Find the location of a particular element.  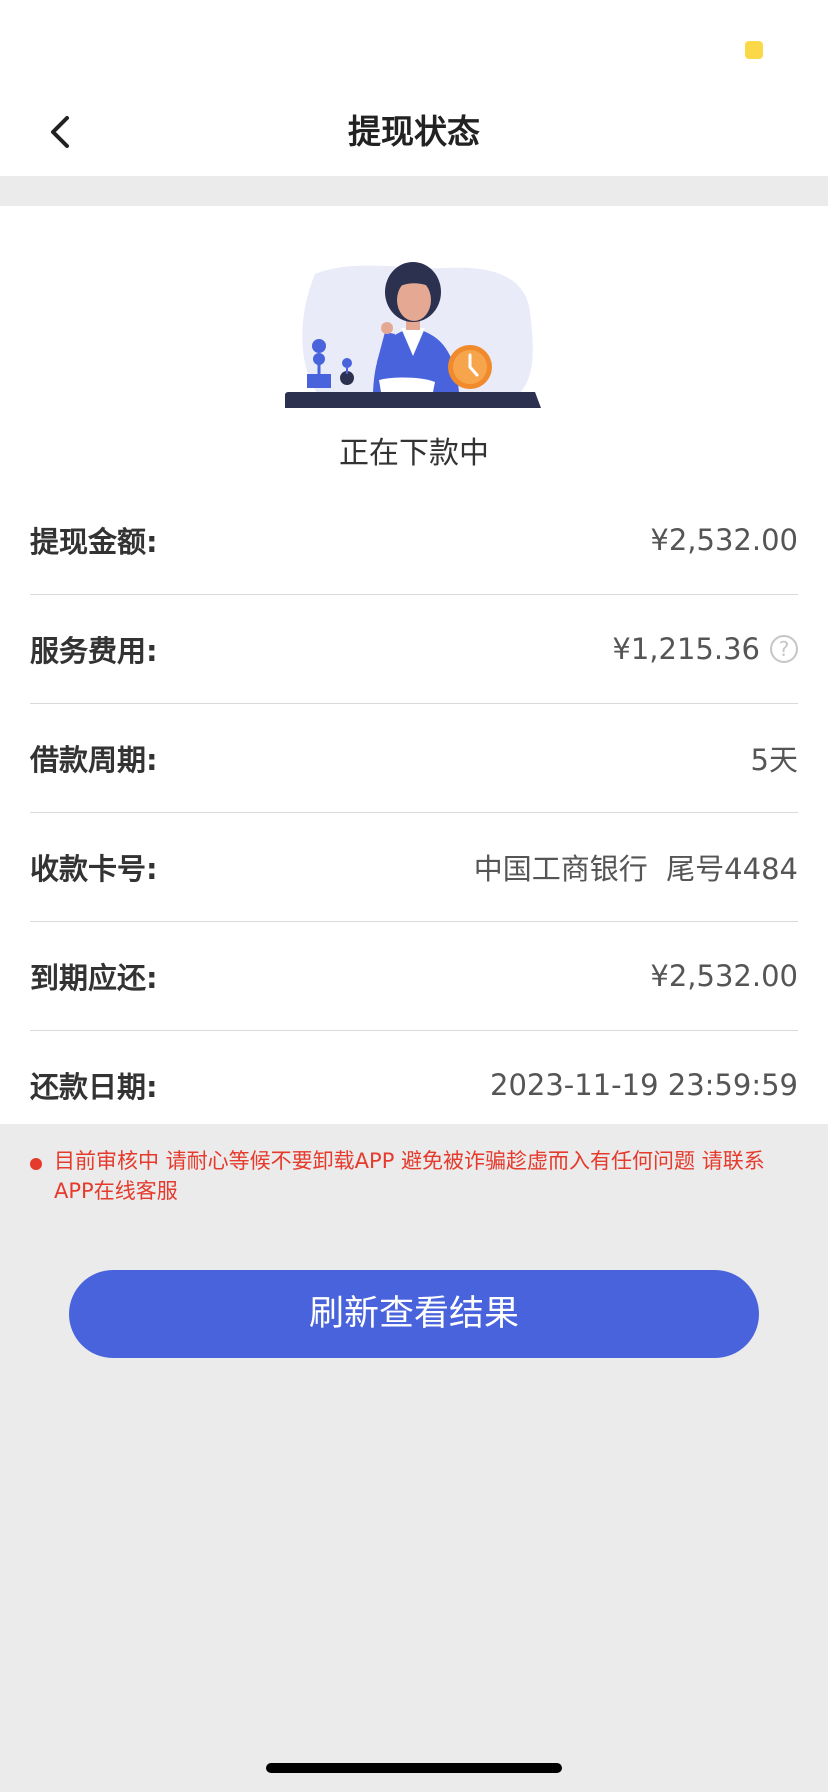

detail-label: 提现金额: is located at coordinates (94, 542).